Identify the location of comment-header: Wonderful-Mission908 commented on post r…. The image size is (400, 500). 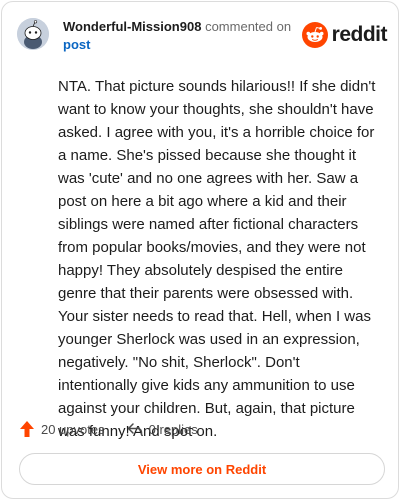
(202, 36).